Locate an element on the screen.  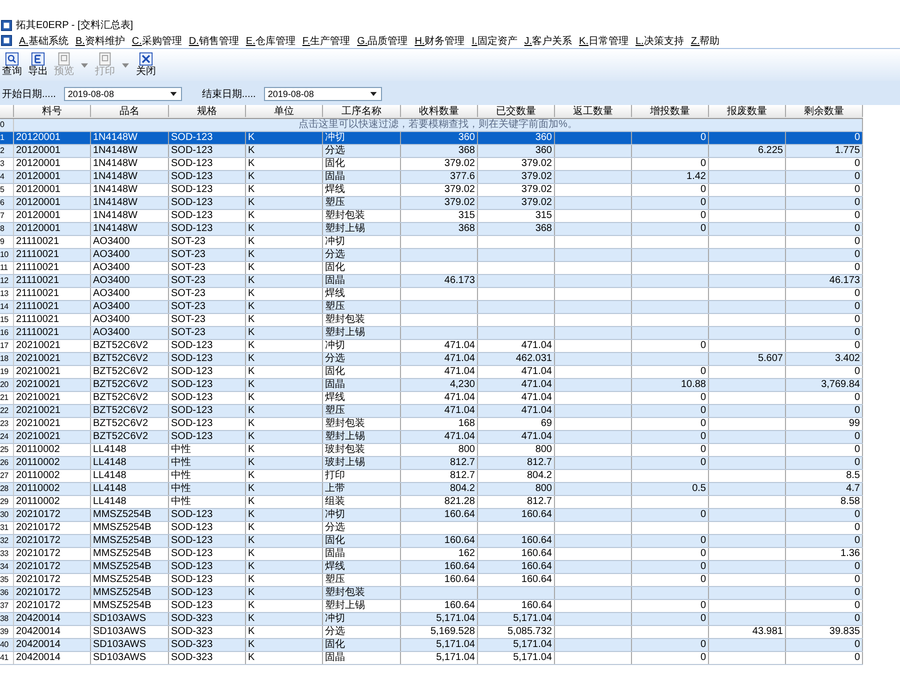
toolbar-button: 关闭 is located at coordinates (146, 65).